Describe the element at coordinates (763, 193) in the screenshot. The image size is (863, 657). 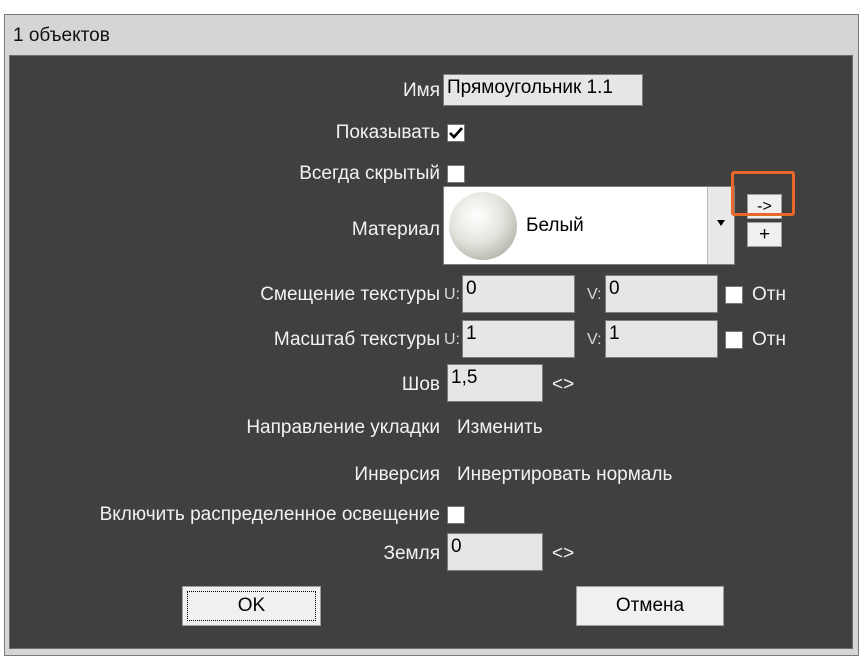
I see `highlight-rectangle` at that location.